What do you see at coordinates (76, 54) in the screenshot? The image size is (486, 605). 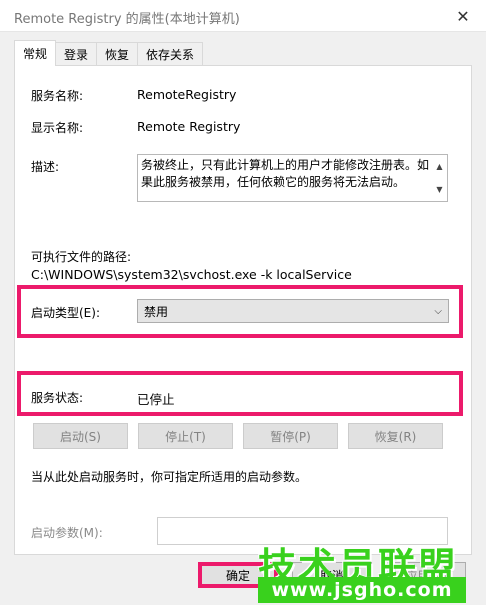 I see `tab-logon: 登录` at bounding box center [76, 54].